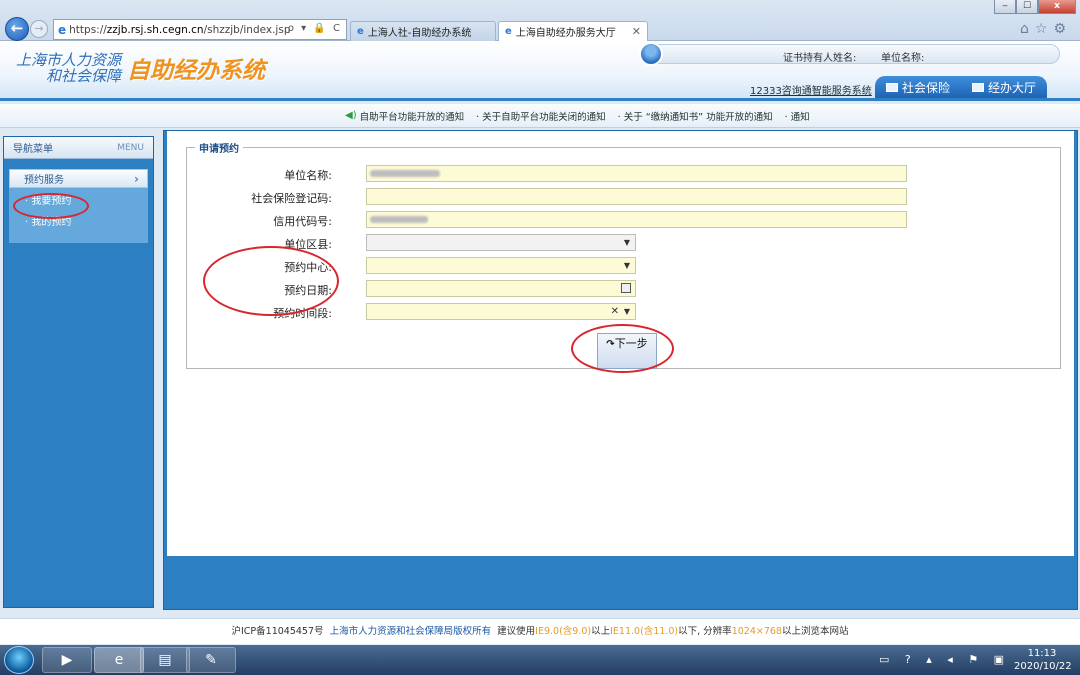 This screenshot has width=1080, height=675. Describe the element at coordinates (644, 631) in the screenshot. I see `ie-version-high: IE11.0(含11.0)` at that location.